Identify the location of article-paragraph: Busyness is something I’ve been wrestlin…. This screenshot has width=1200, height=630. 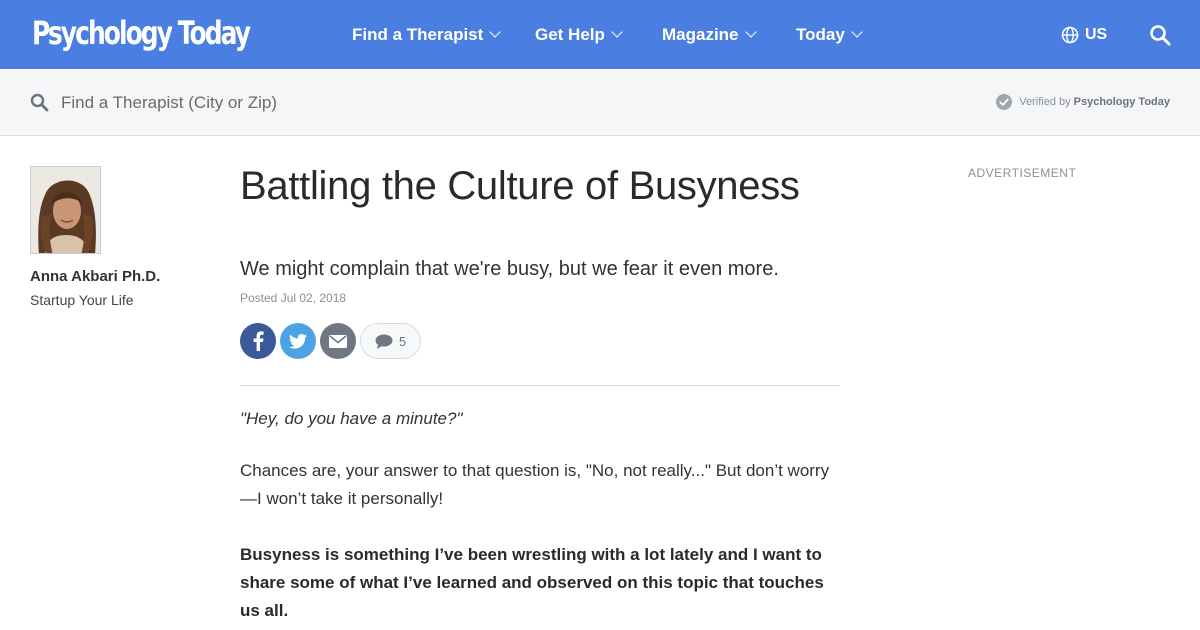
(532, 582).